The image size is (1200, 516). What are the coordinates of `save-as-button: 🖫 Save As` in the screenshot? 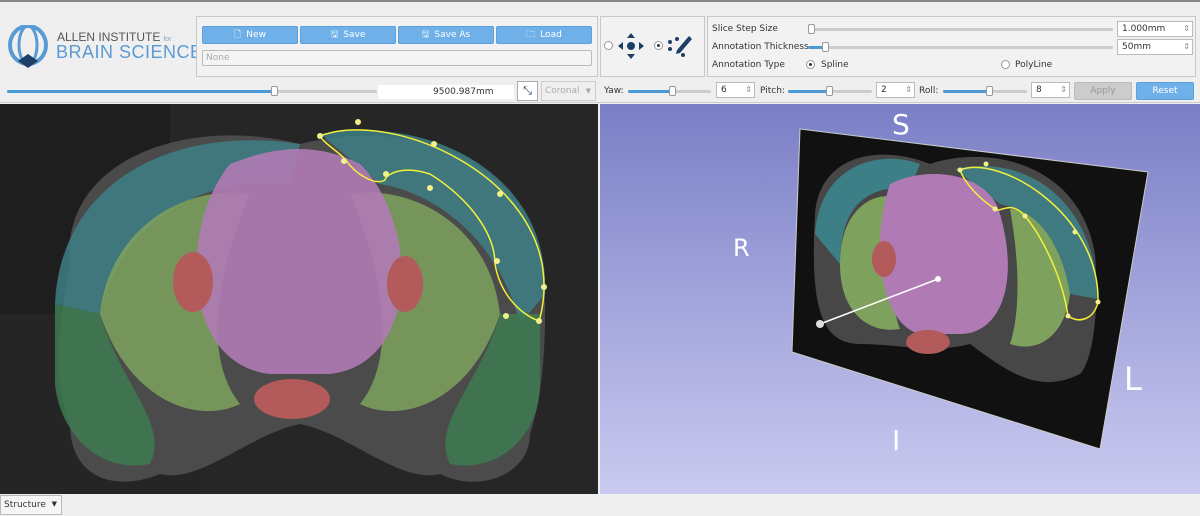 It's located at (446, 35).